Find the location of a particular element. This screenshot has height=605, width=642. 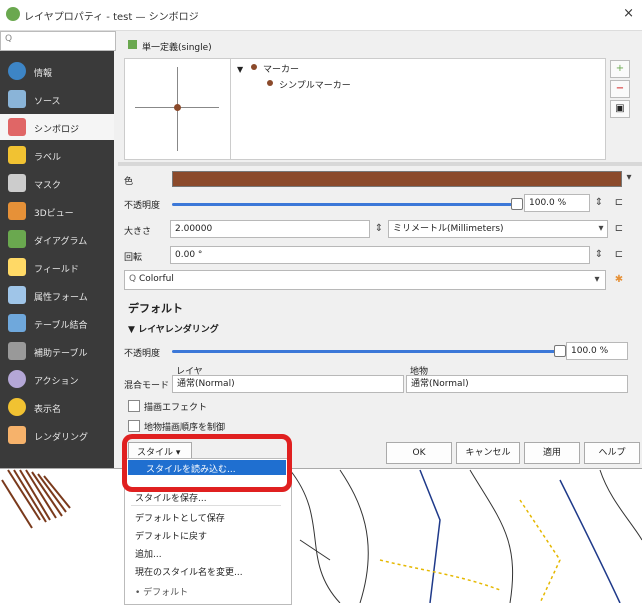

symbology-icon is located at coordinates (17, 127).